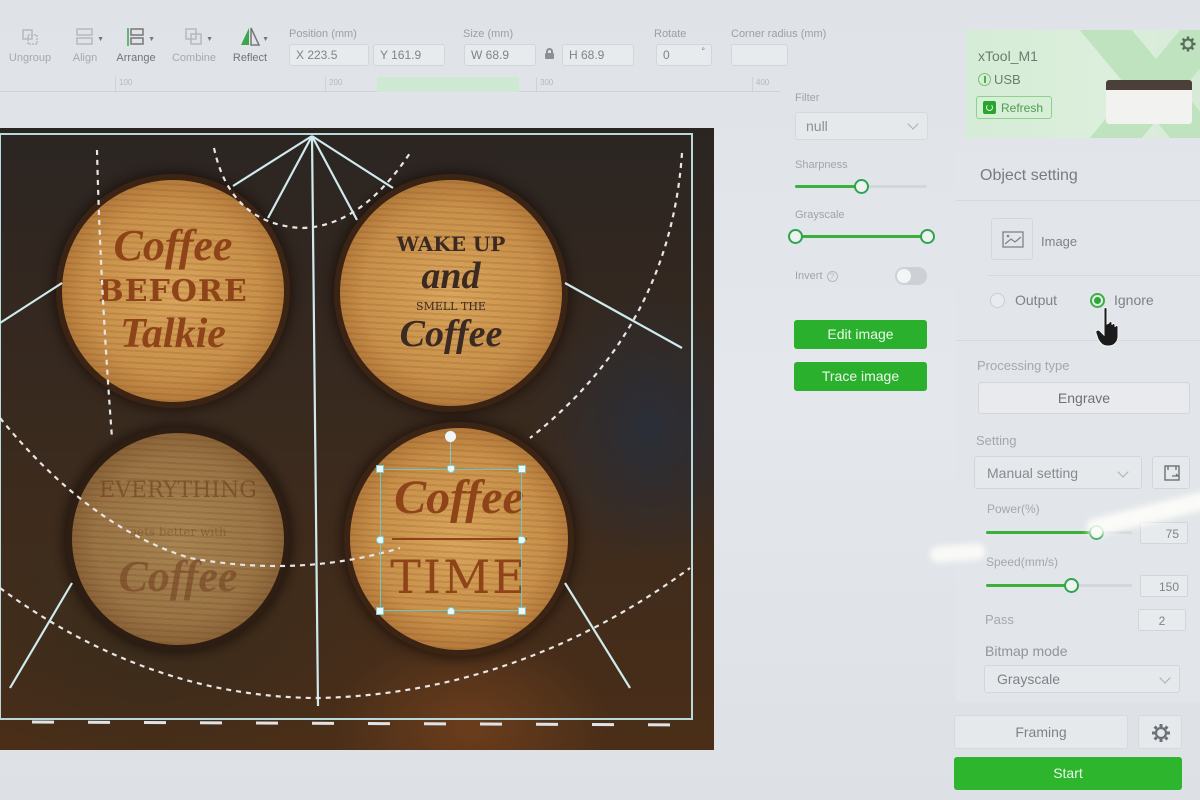  I want to click on resize-handle-ne, so click(522, 469).